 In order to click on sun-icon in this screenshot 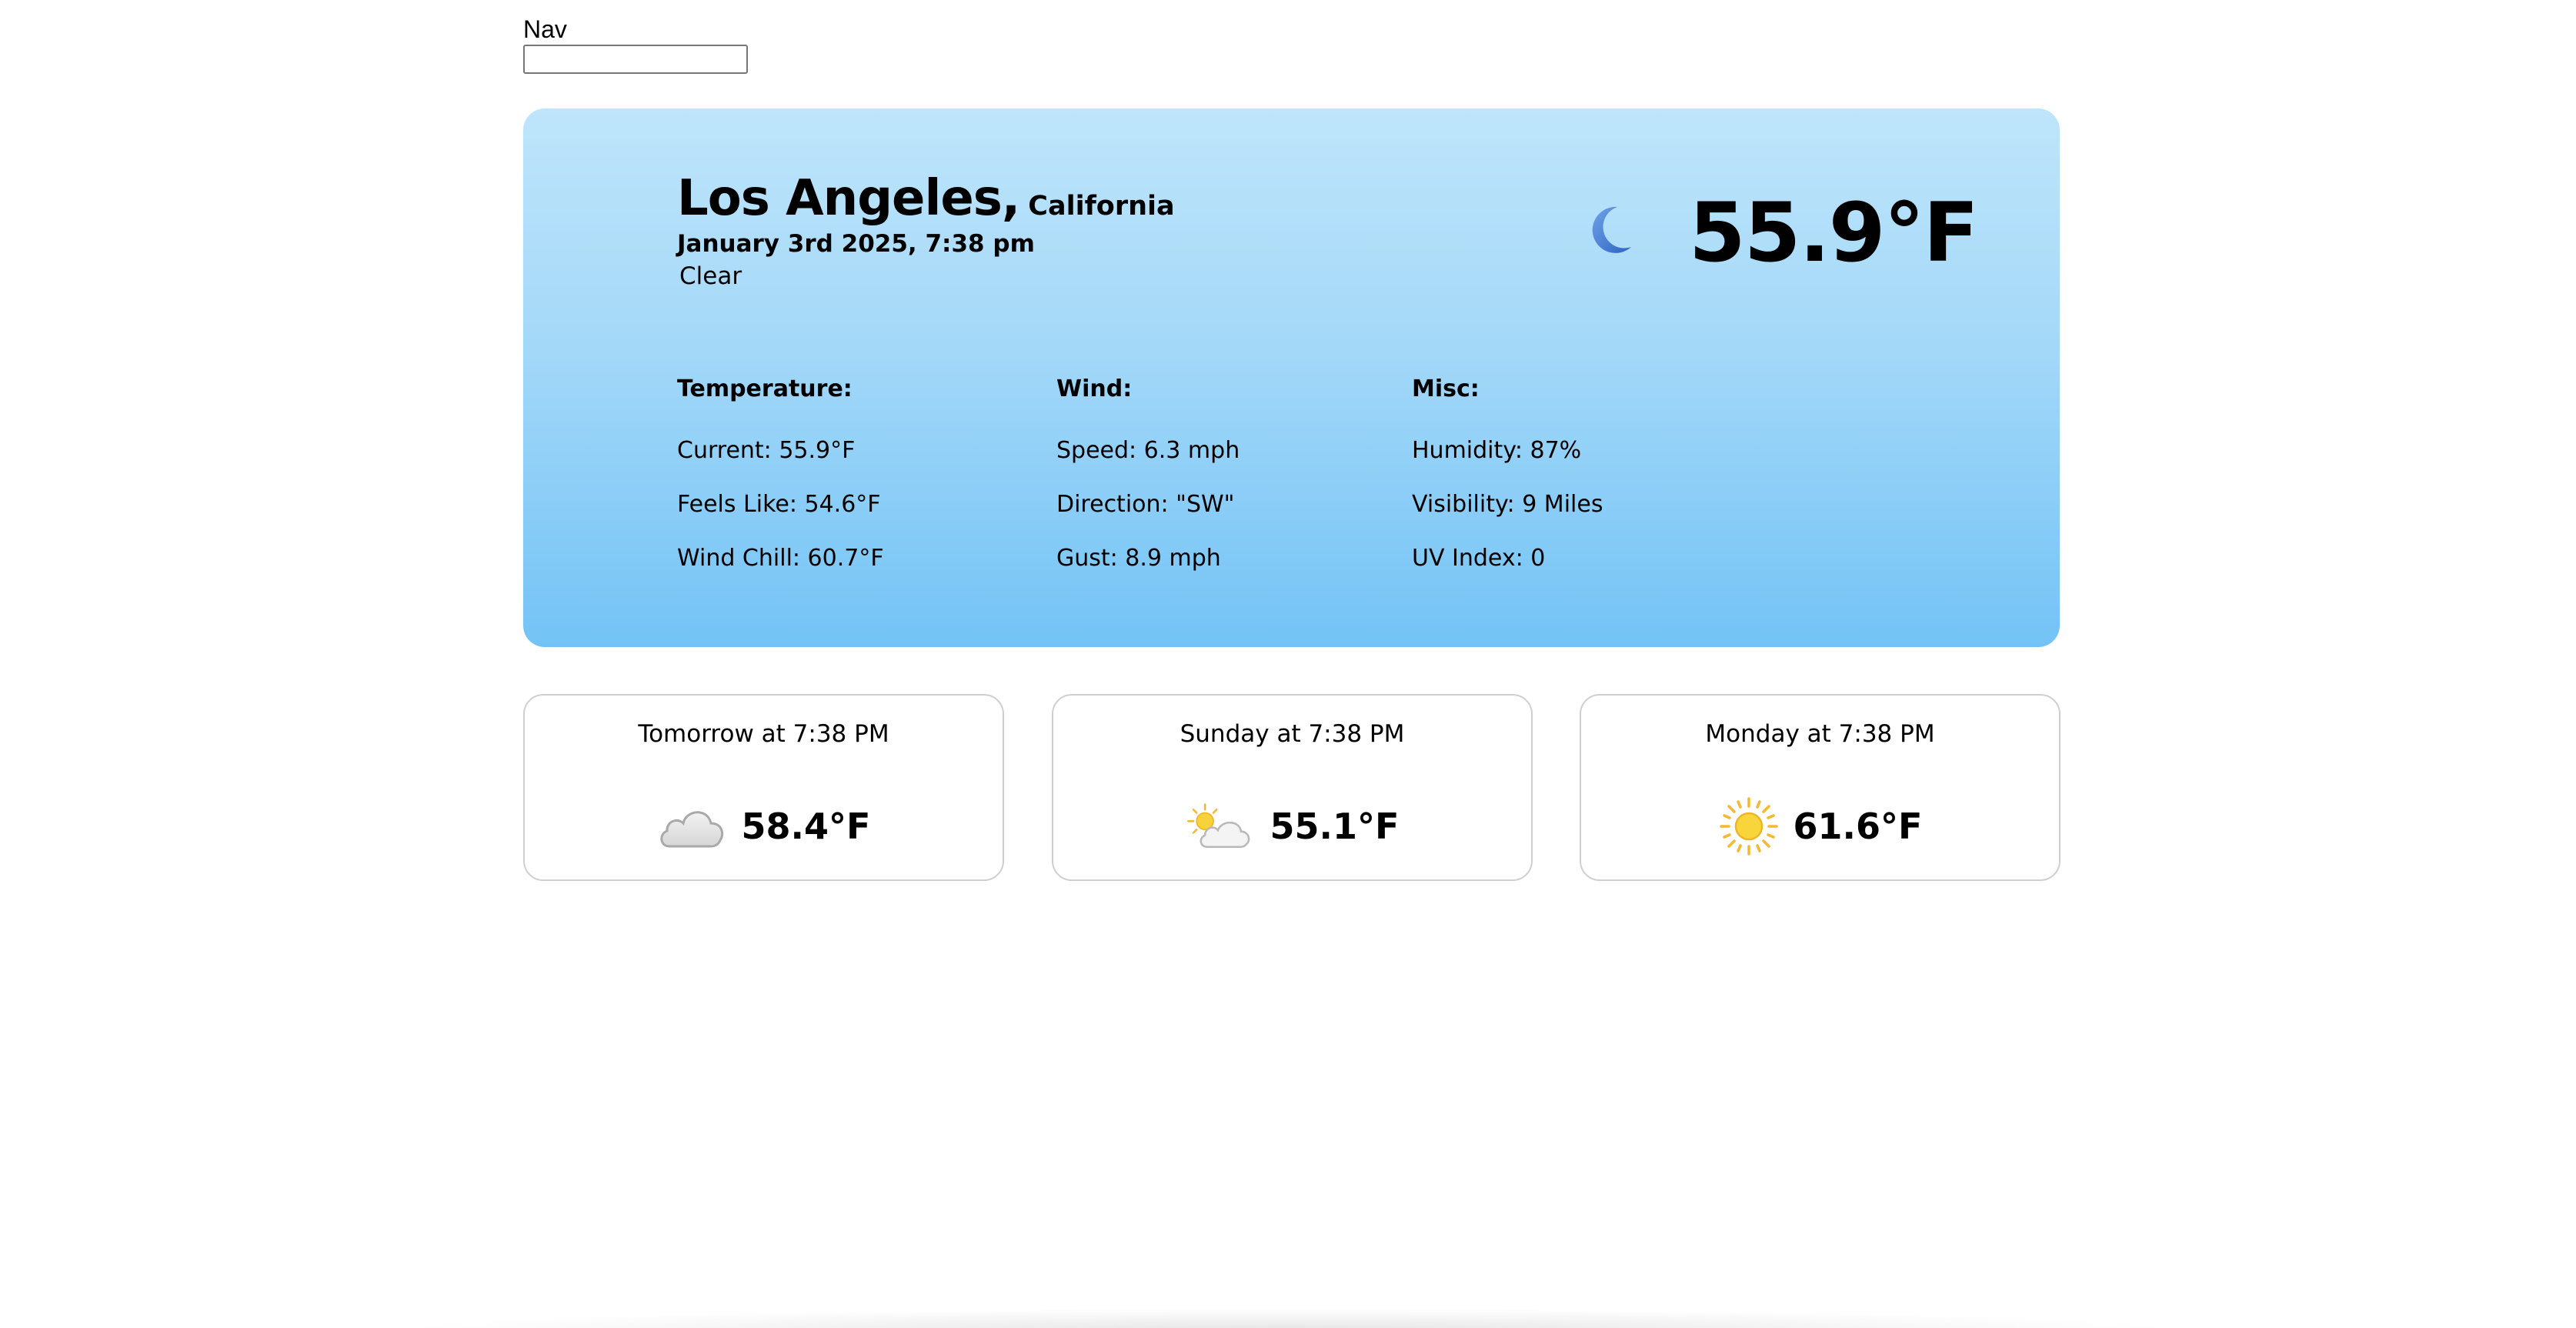, I will do `click(1748, 827)`.